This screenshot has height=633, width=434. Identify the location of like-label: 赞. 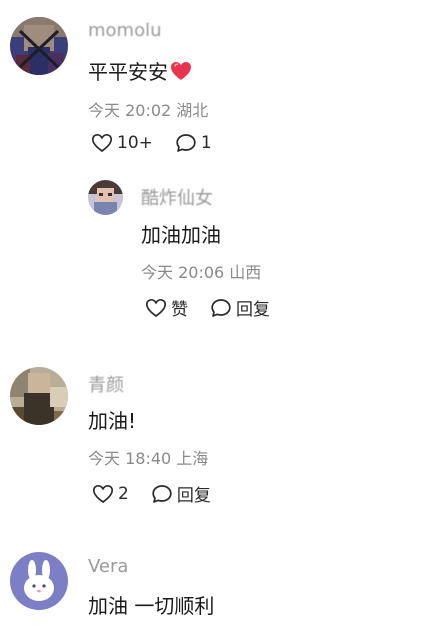
(179, 310).